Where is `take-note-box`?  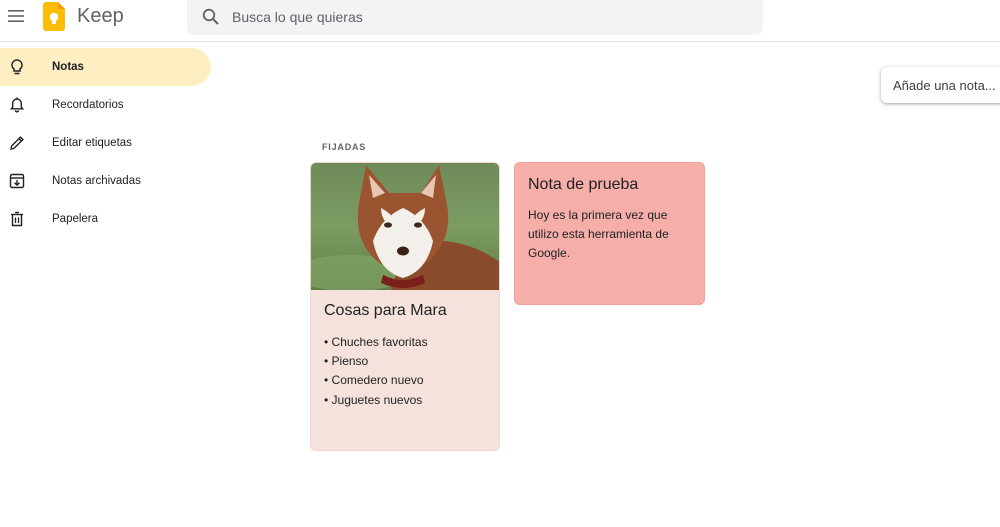
take-note-box is located at coordinates (940, 85).